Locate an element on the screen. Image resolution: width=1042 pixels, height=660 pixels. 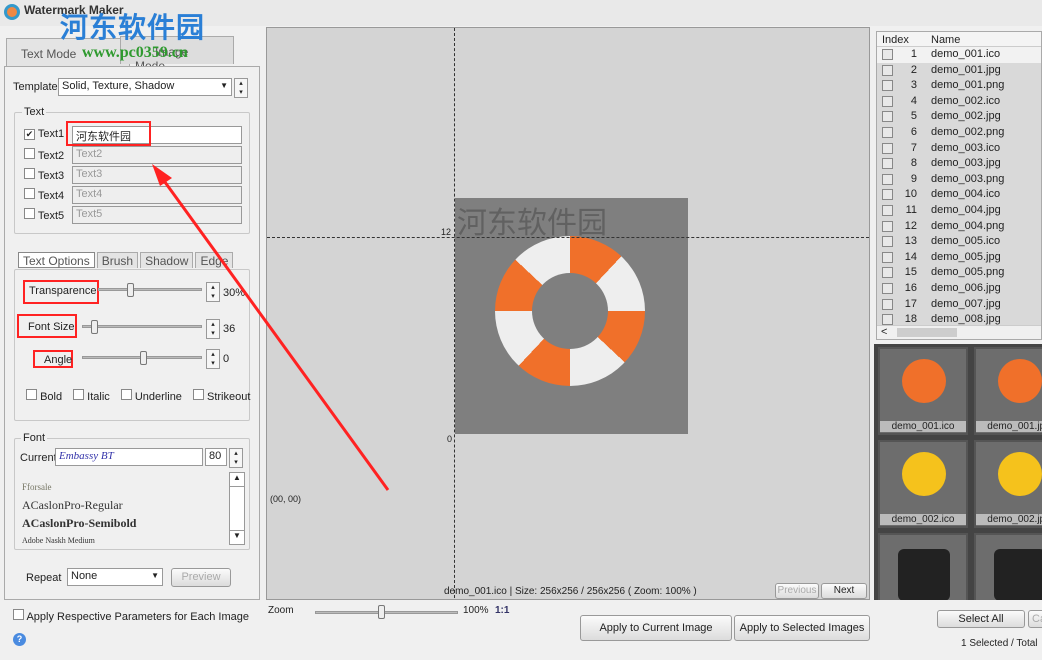
font-size-field: 80 is located at coordinates (216, 457).